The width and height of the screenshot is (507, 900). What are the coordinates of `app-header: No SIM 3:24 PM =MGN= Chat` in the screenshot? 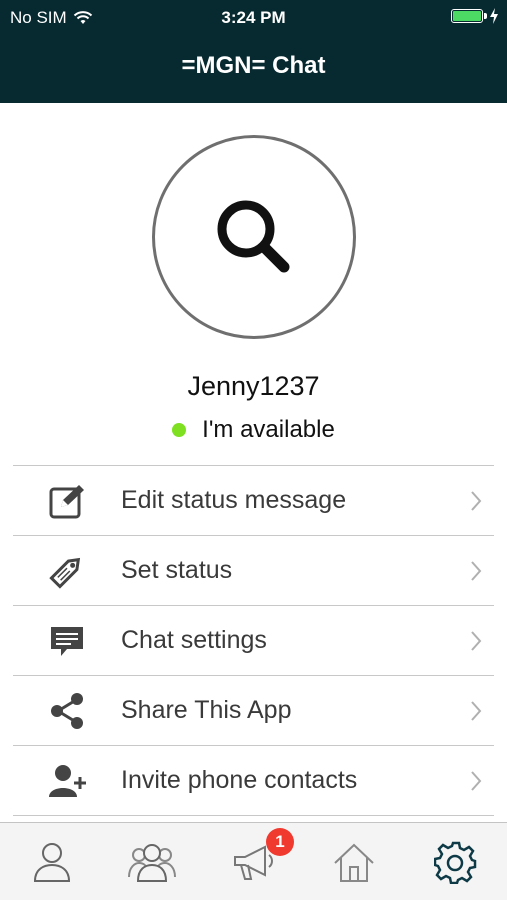 It's located at (253, 51).